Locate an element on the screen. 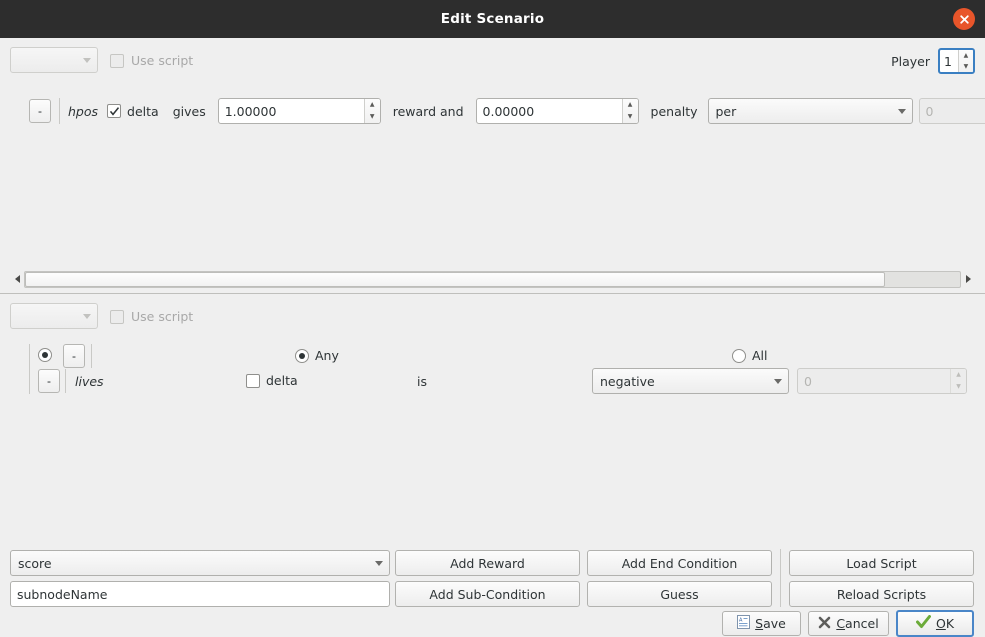 The width and height of the screenshot is (985, 637). per-count-value: 0 is located at coordinates (929, 111).